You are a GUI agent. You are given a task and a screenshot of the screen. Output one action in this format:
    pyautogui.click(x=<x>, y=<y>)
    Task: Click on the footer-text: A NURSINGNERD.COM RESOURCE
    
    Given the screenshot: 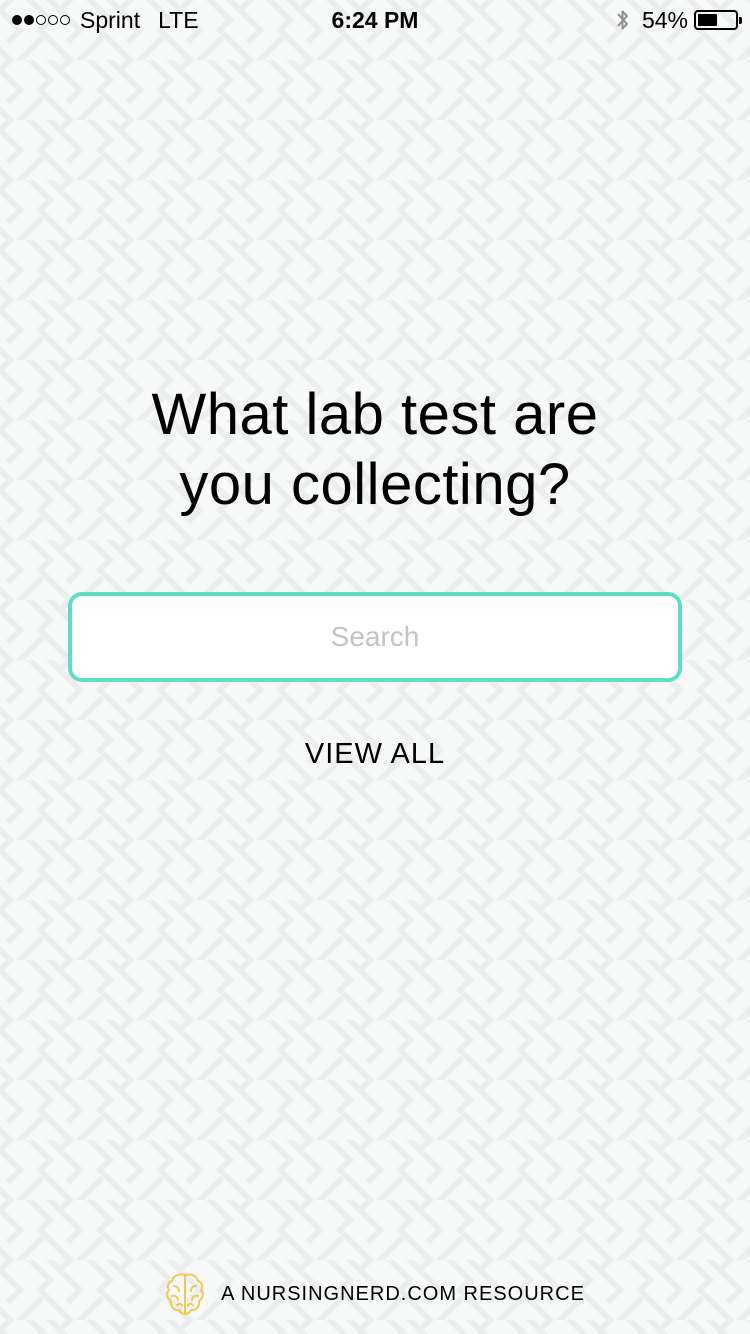 What is the action you would take?
    pyautogui.click(x=403, y=1293)
    